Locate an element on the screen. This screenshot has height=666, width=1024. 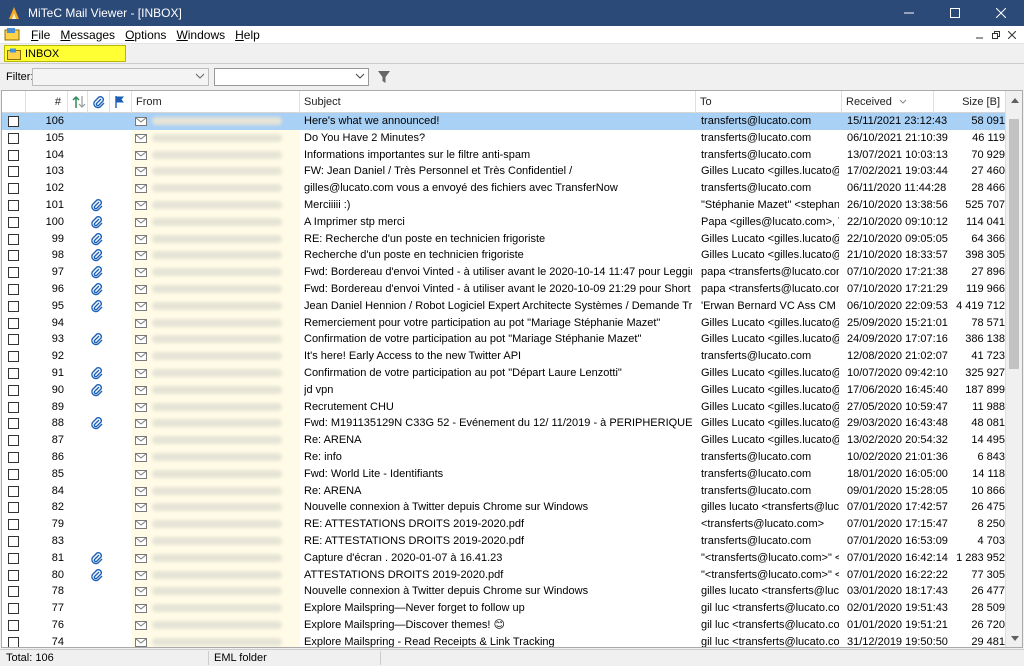
menu-help: Help is located at coordinates (247, 35).